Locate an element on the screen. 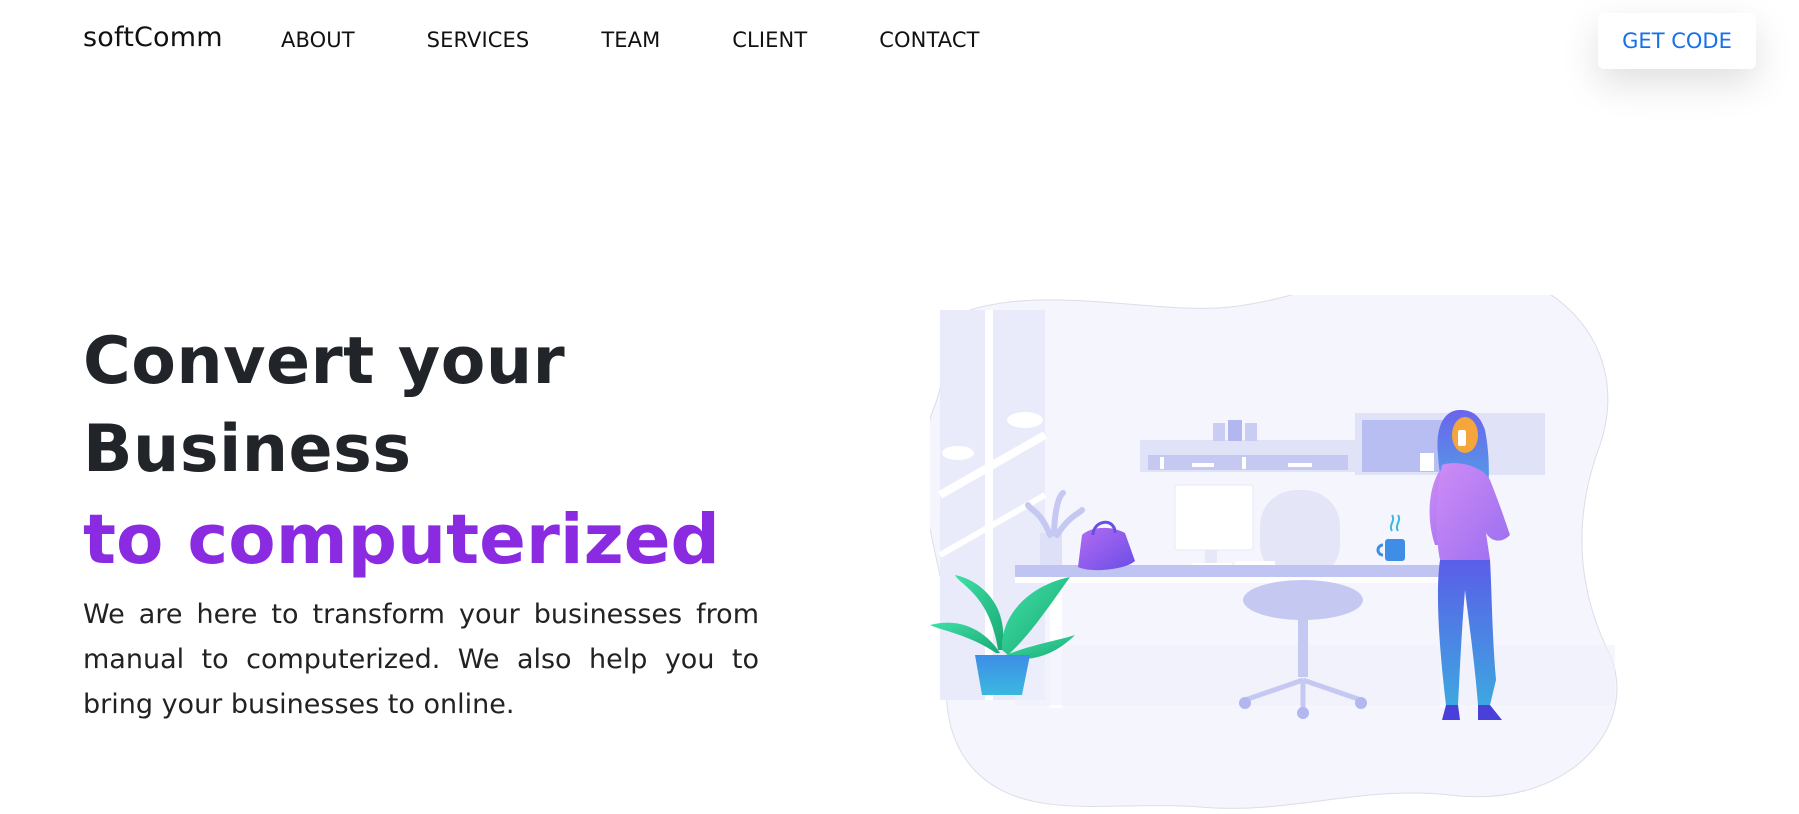 Image resolution: width=1799 pixels, height=814 pixels. nav-link-contact: CONTACT is located at coordinates (929, 40).